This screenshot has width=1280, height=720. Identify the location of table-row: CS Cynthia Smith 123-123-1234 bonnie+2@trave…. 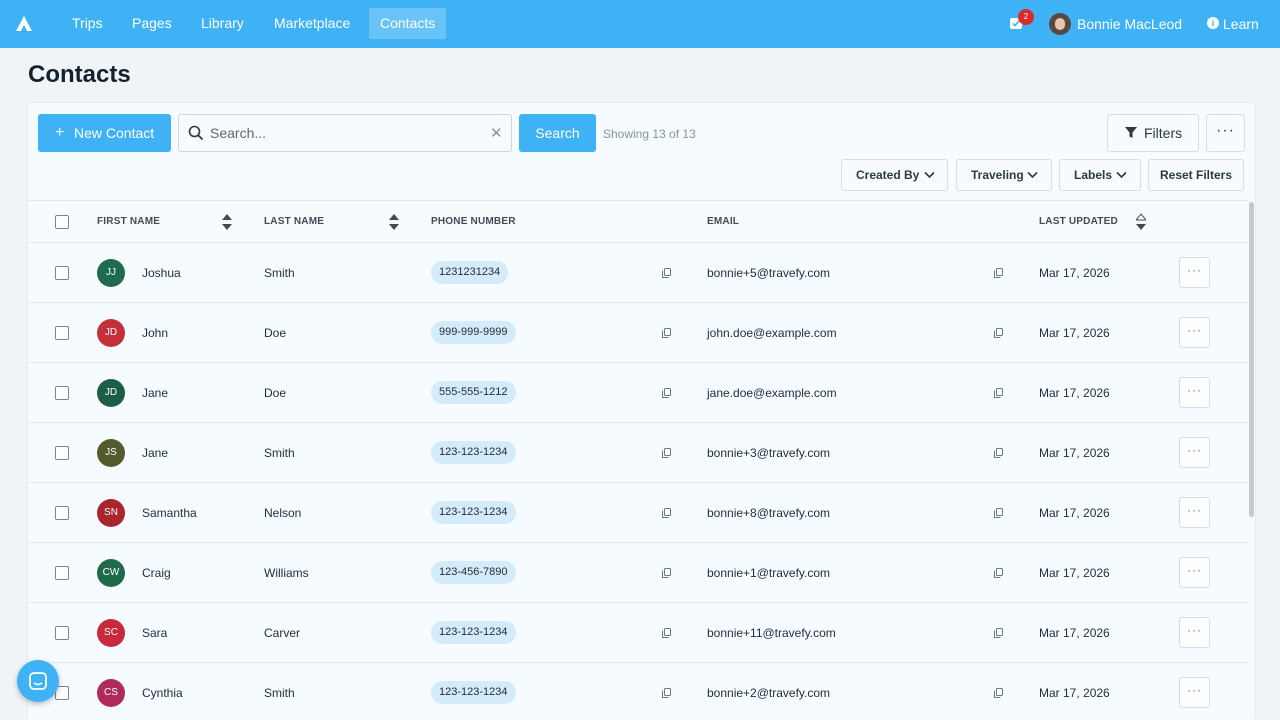
(638, 691).